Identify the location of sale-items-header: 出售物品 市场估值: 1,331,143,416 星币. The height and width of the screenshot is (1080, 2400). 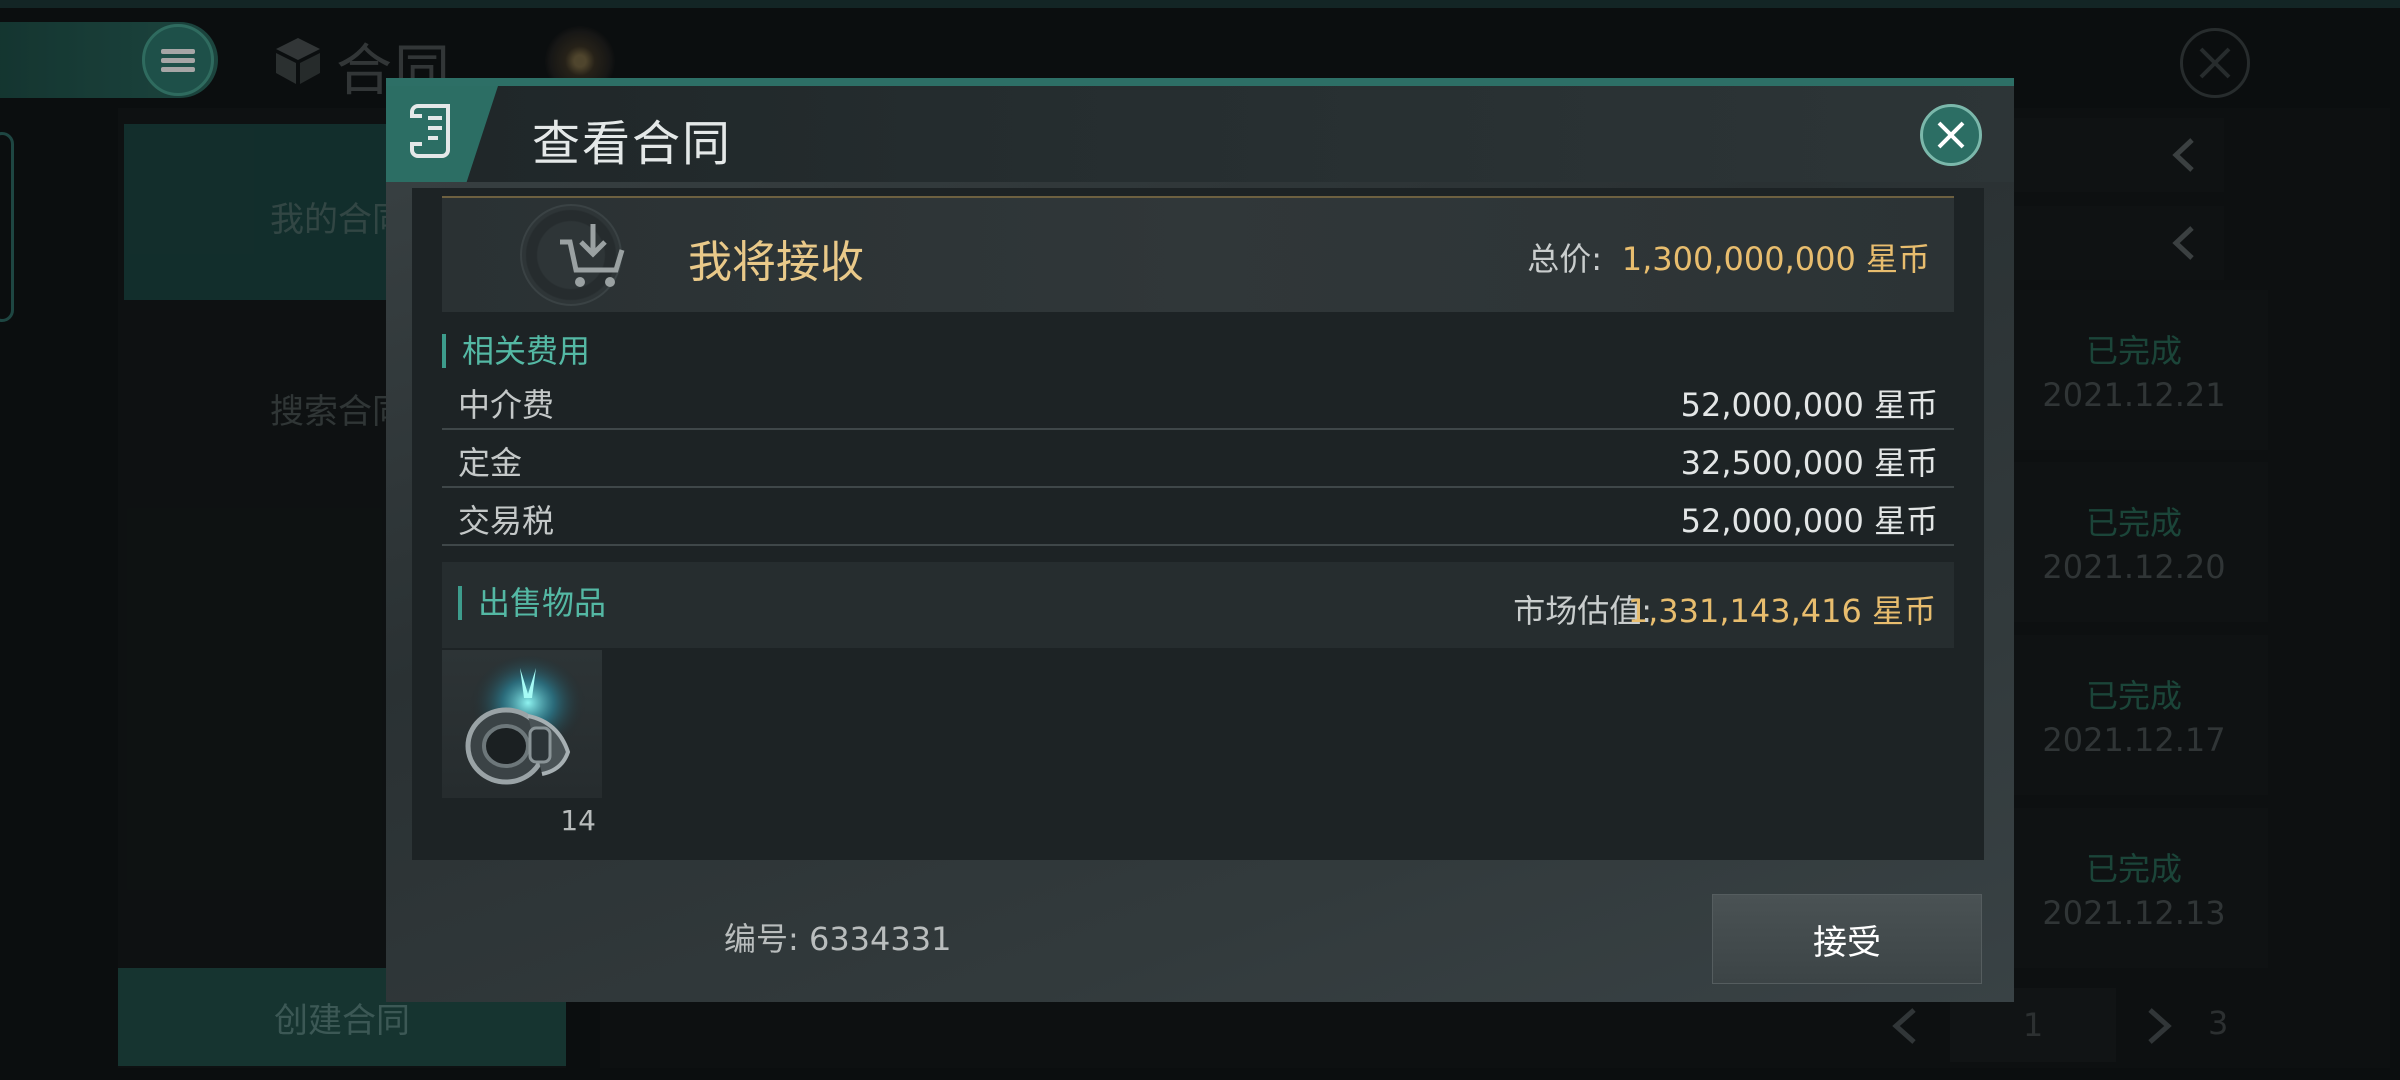
(1198, 605).